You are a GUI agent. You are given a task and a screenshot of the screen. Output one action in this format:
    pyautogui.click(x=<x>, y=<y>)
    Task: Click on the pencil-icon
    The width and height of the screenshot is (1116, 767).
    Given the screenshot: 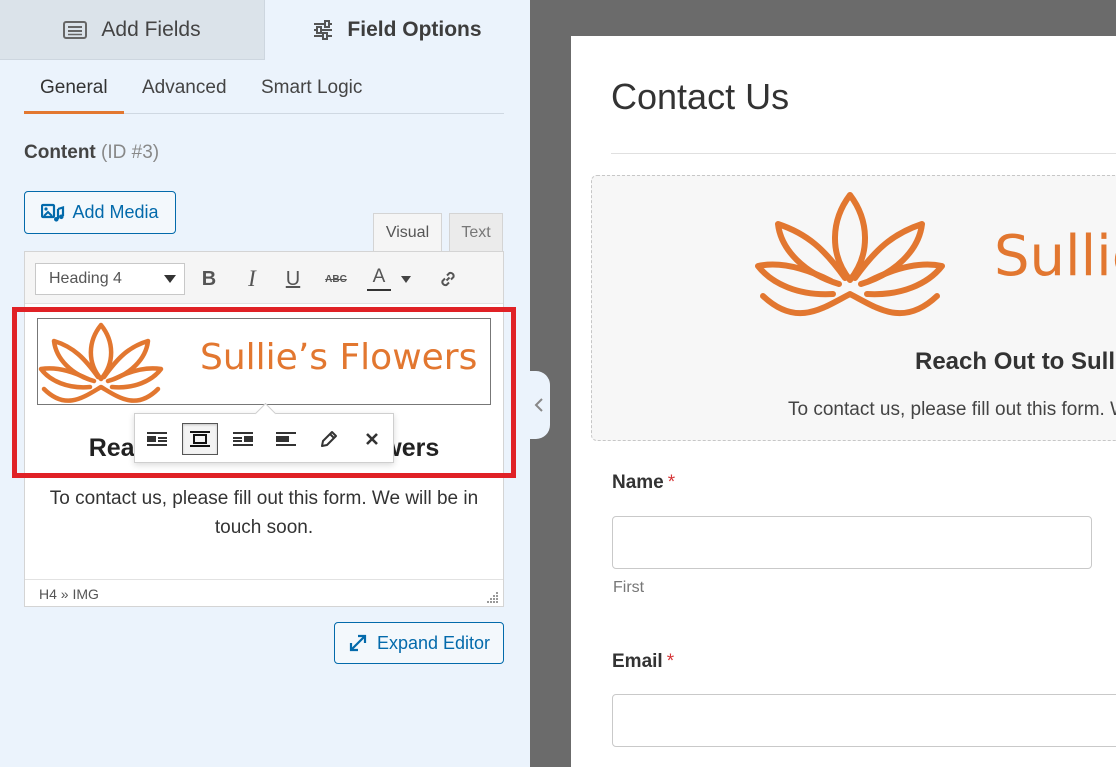 What is the action you would take?
    pyautogui.click(x=329, y=439)
    